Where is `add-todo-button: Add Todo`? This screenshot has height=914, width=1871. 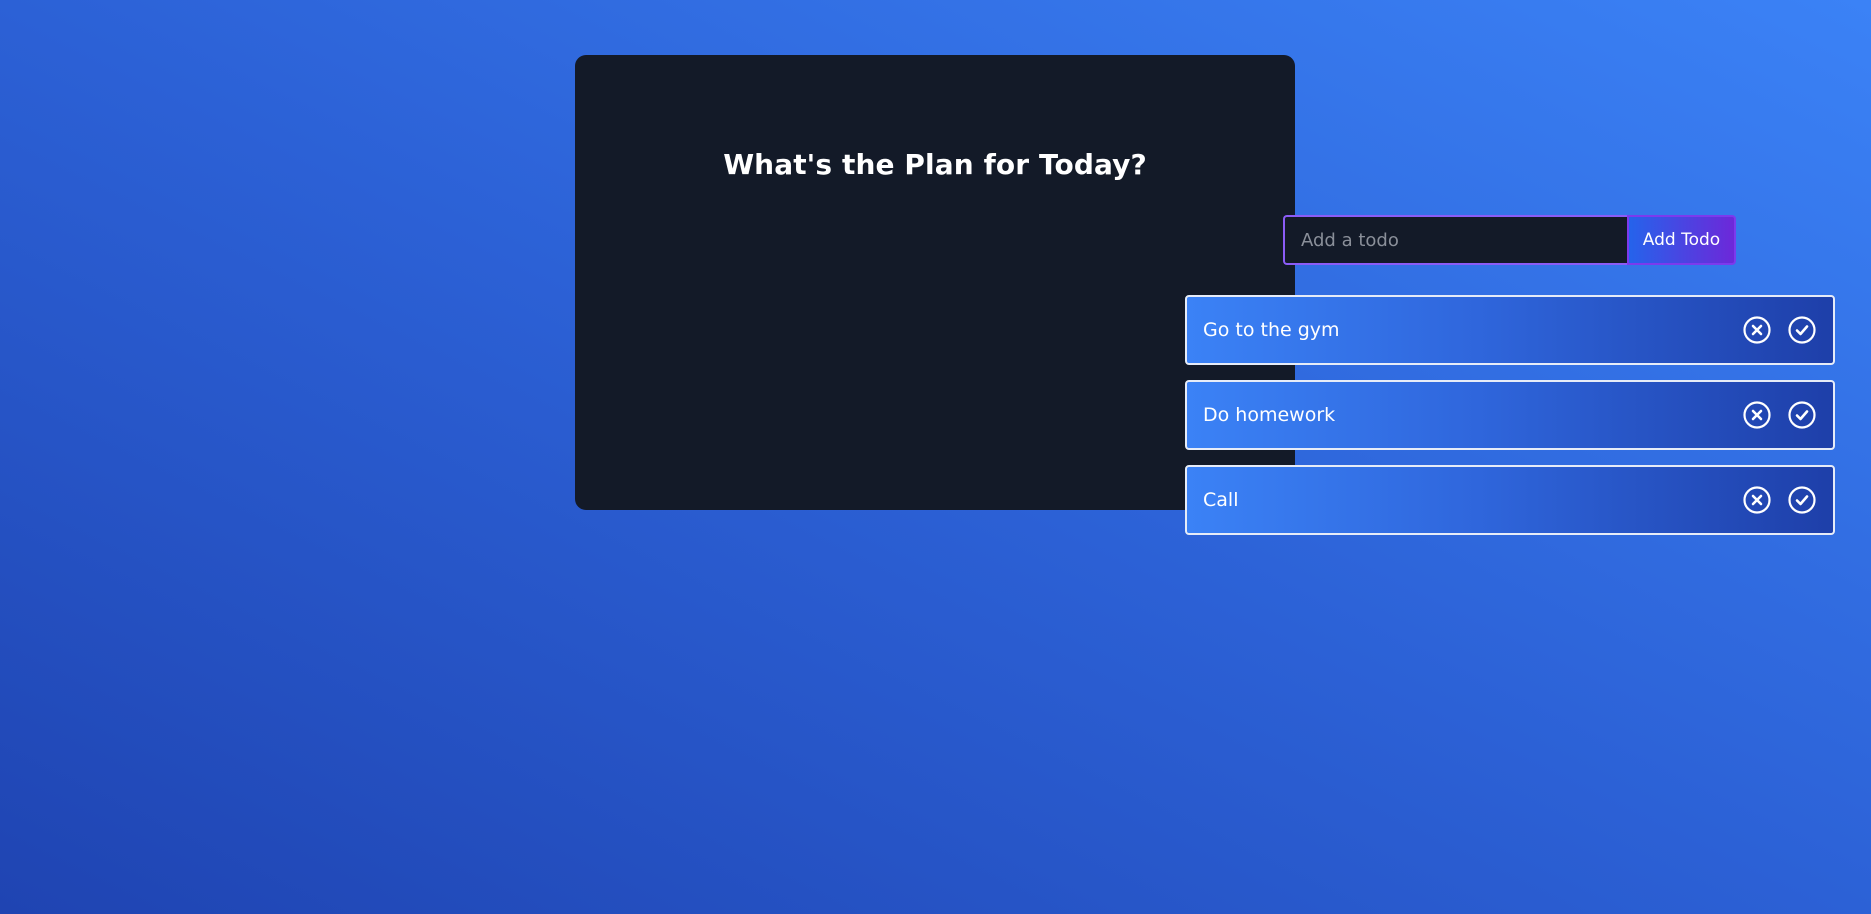
add-todo-button: Add Todo is located at coordinates (1681, 240).